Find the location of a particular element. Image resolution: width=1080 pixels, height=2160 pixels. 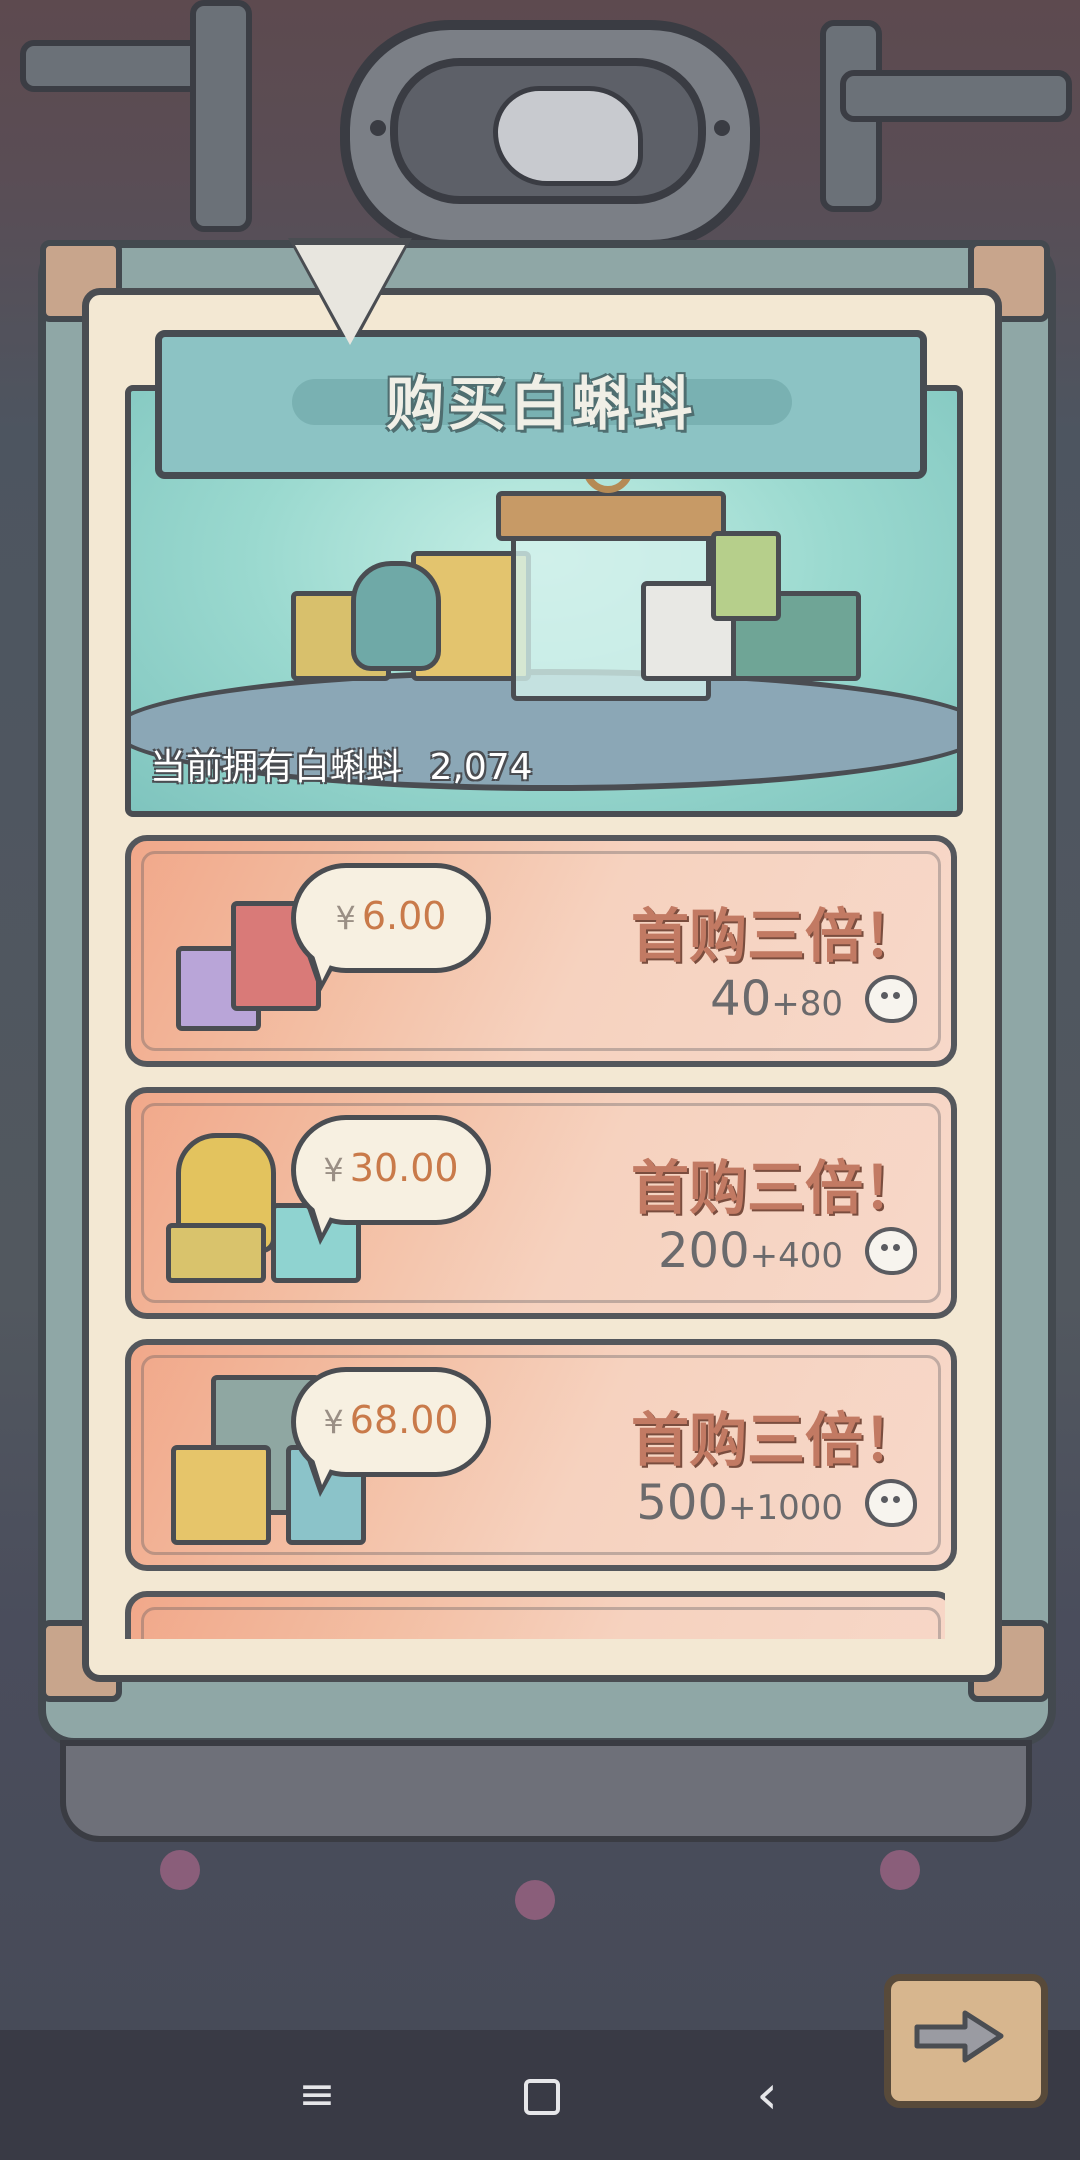

bonus-amount: +80 is located at coordinates (807, 1004).